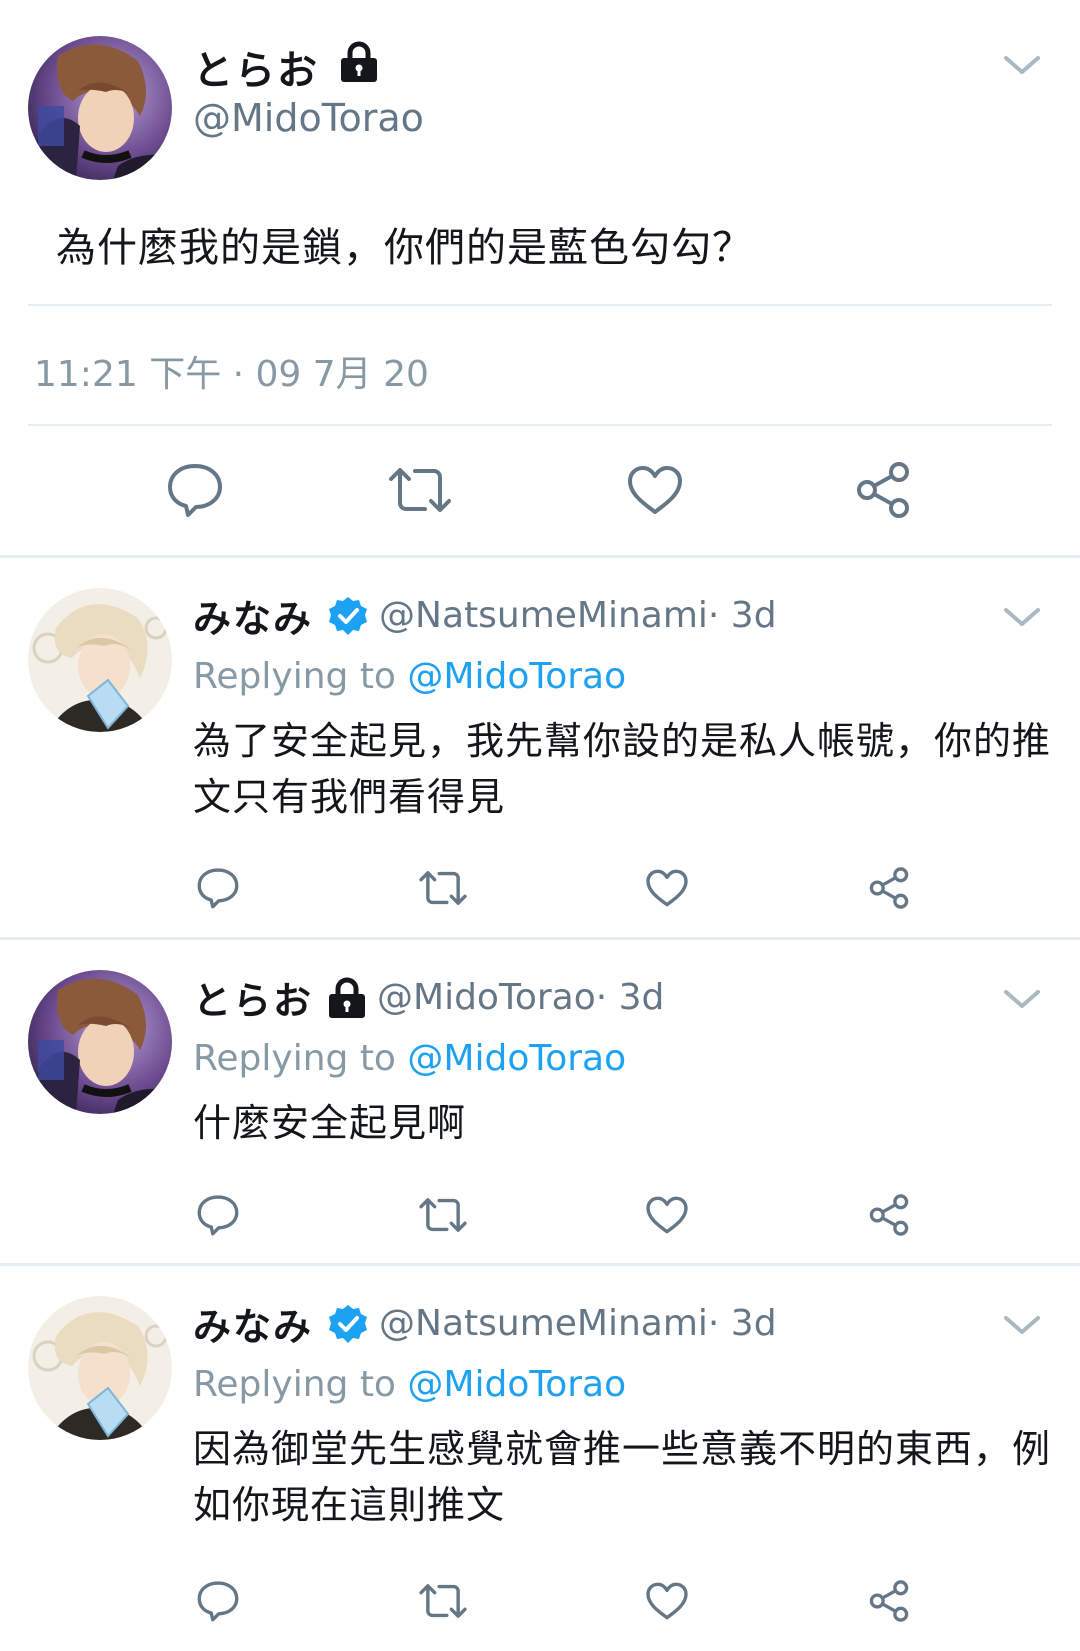  I want to click on tweet-text: 因為御堂先生感覺就會推一些意義不明的東西，例如你現在這則推文, so click(622, 1477).